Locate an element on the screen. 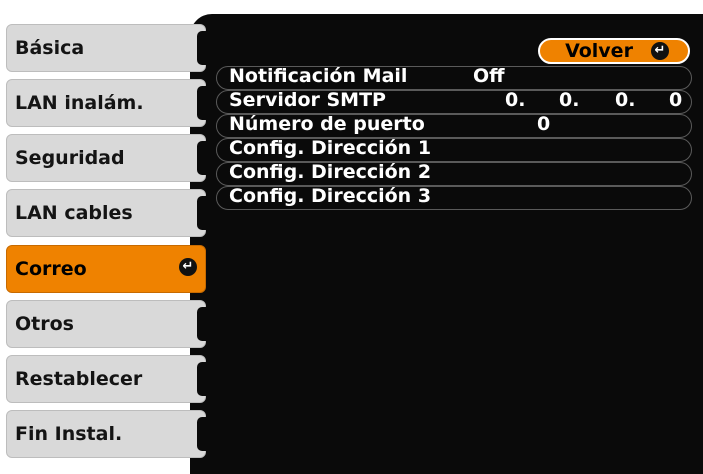  volver-label: Volver is located at coordinates (599, 51).